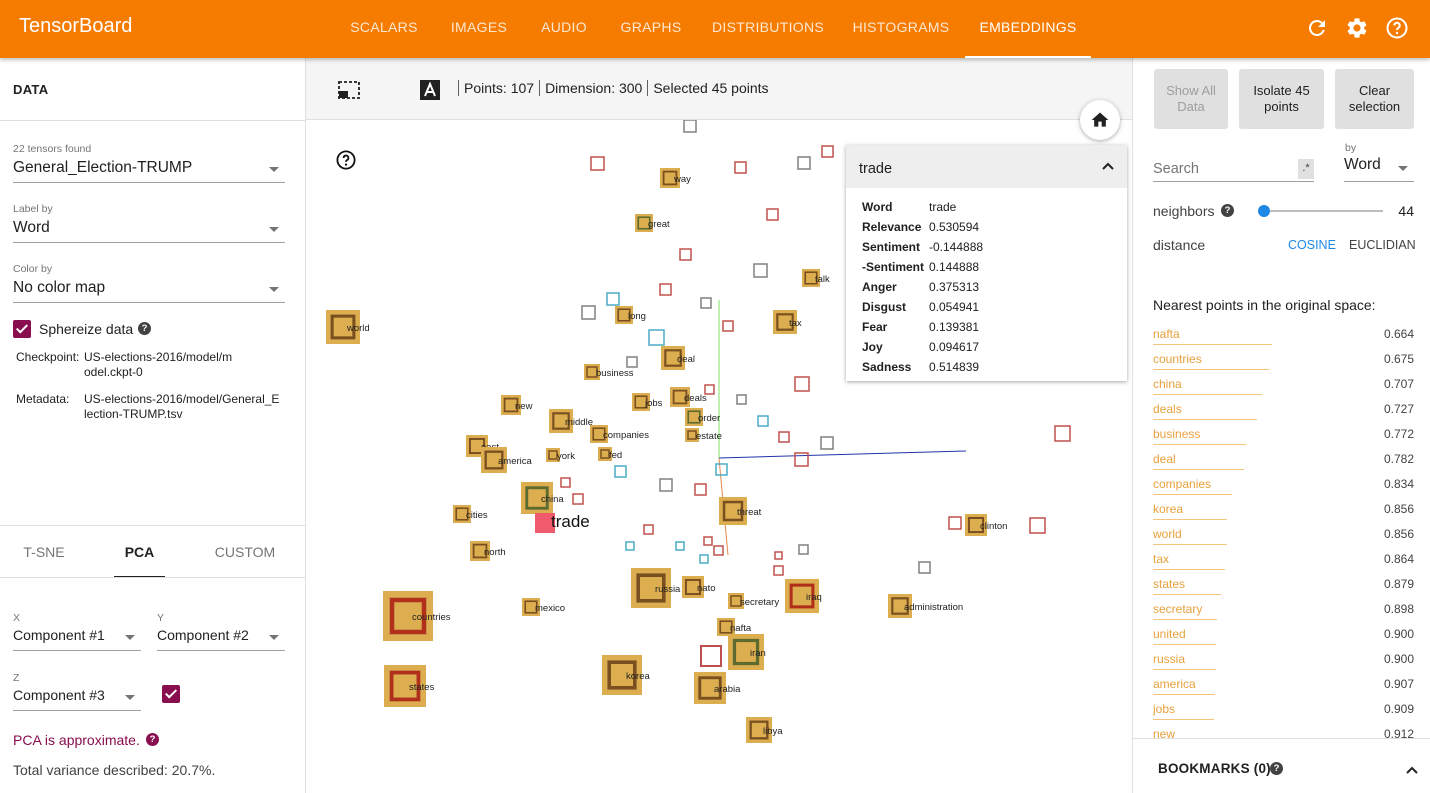  I want to click on nearest-point-row: deal 0.782, so click(1283, 460).